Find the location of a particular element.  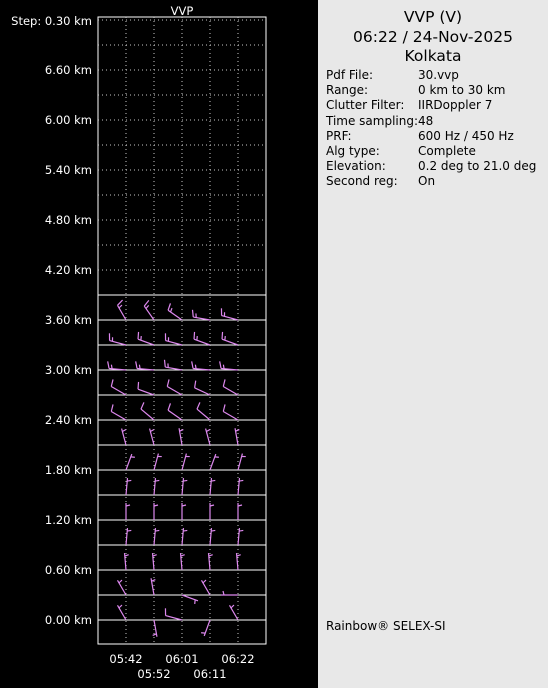

y-tick-label: 1.80 km is located at coordinates (68, 470).